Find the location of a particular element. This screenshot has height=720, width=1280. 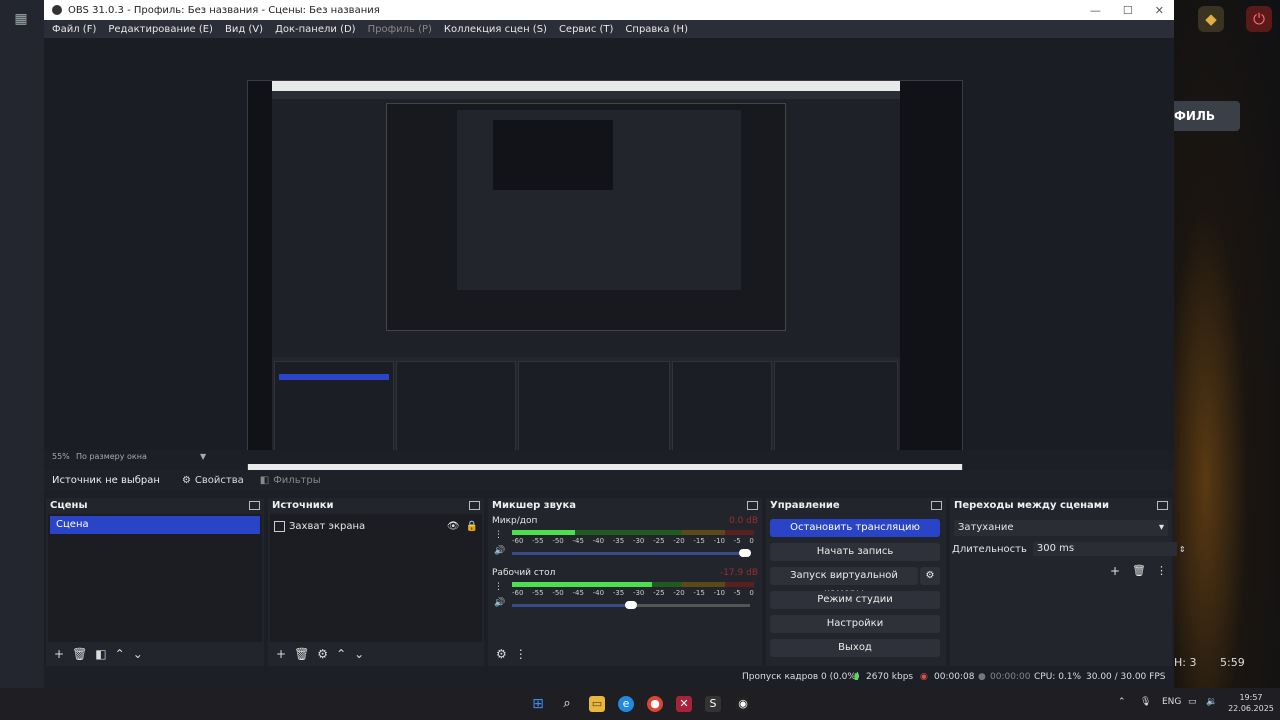

edge-icon: e is located at coordinates (626, 704).